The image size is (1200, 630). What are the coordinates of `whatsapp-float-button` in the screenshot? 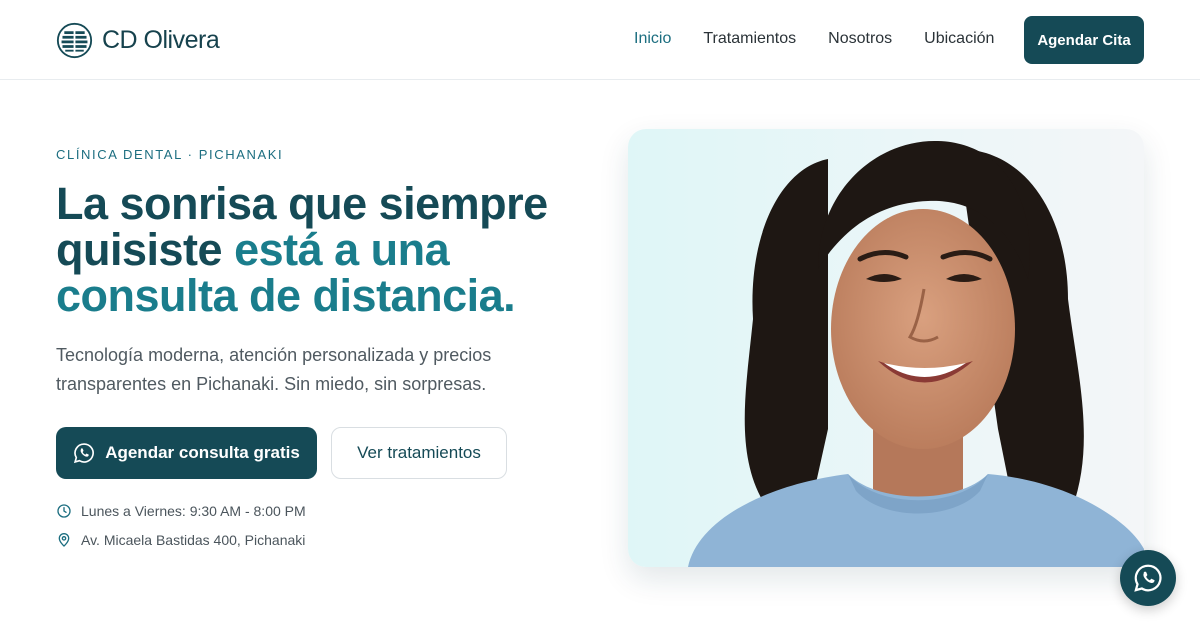 It's located at (1148, 578).